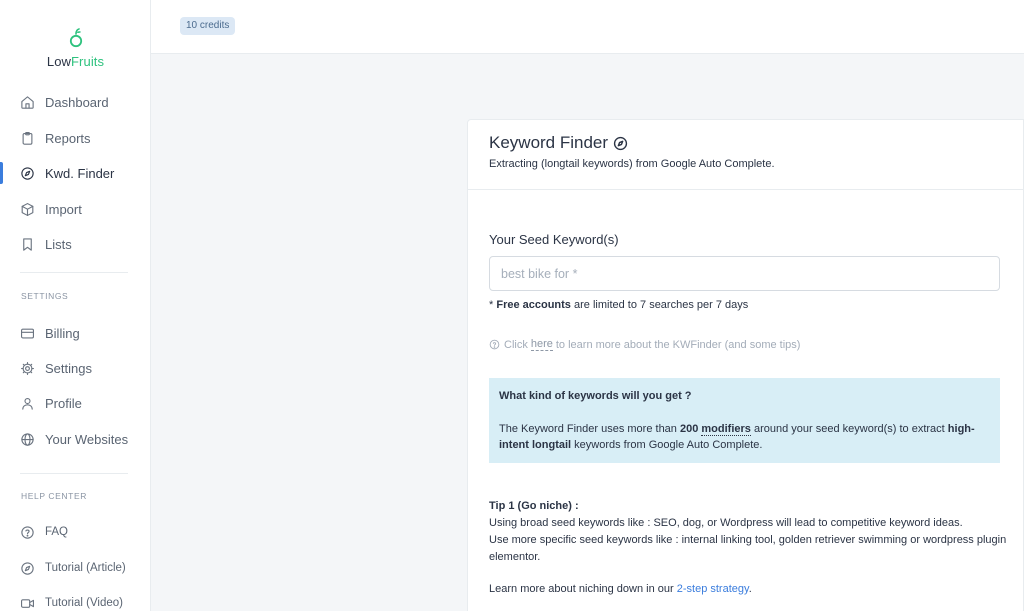 The height and width of the screenshot is (611, 1024). Describe the element at coordinates (558, 143) in the screenshot. I see `page-title: Keyword Finder` at that location.